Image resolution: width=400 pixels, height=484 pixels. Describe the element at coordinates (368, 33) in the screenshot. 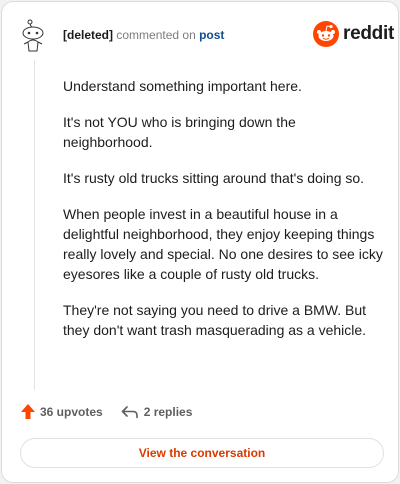

I see `reddit-wordmark: reddit` at that location.